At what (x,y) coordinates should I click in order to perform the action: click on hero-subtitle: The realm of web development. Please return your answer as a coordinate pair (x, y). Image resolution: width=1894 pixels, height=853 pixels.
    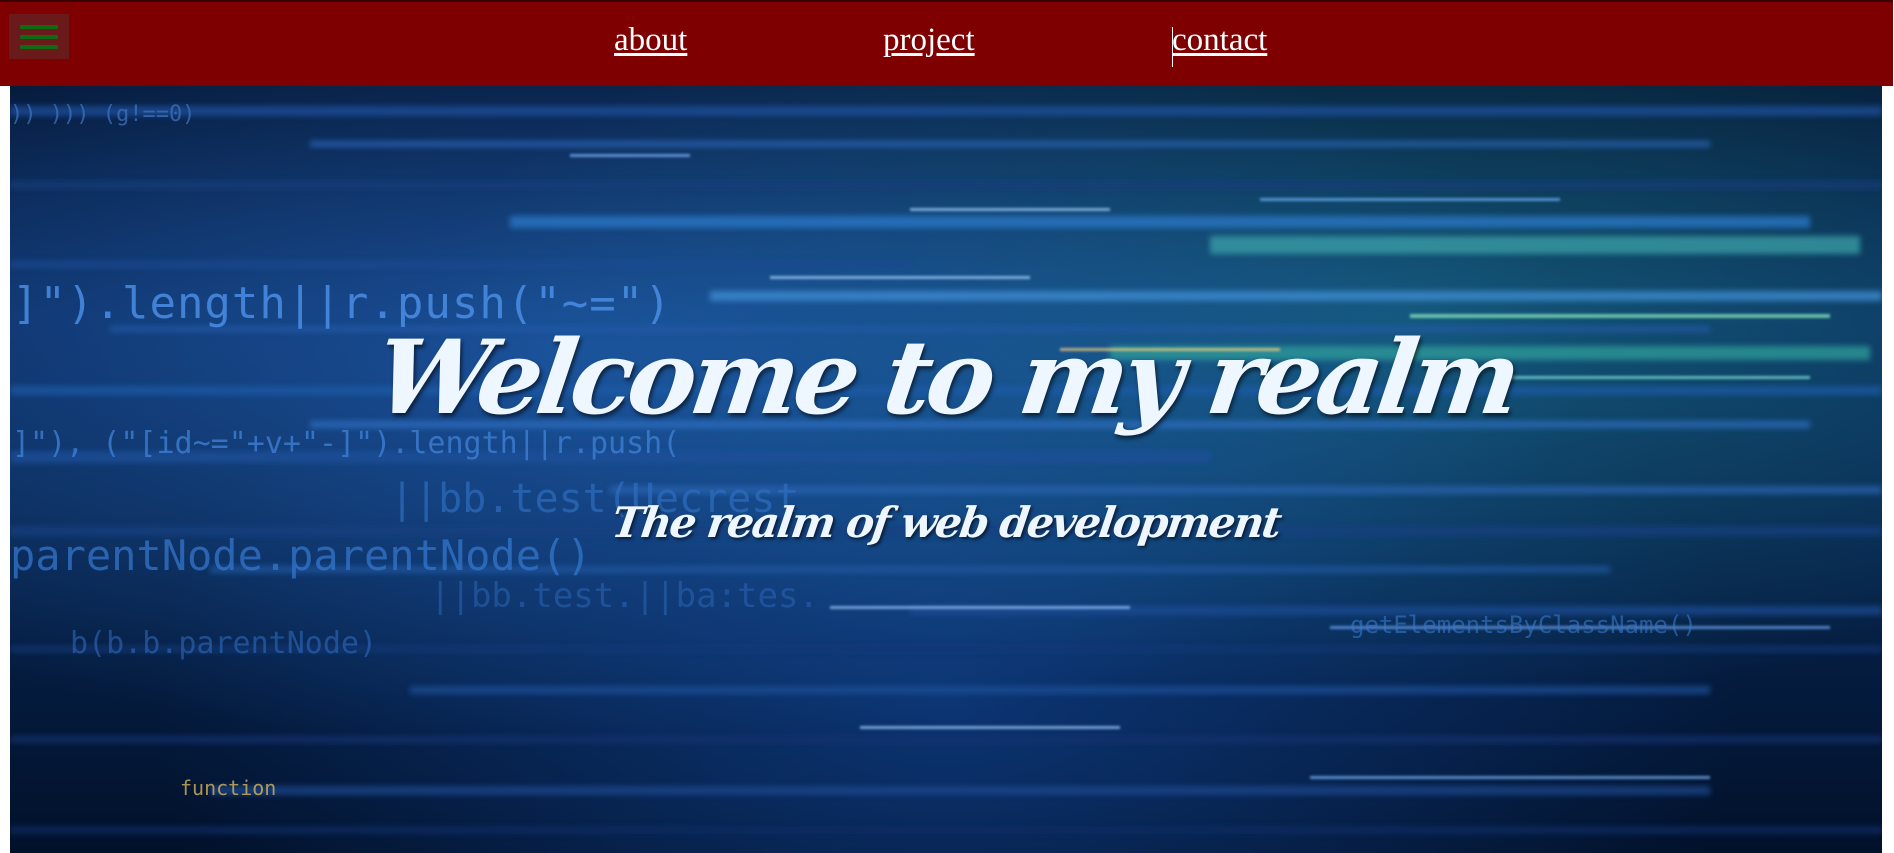
    Looking at the image, I should click on (946, 522).